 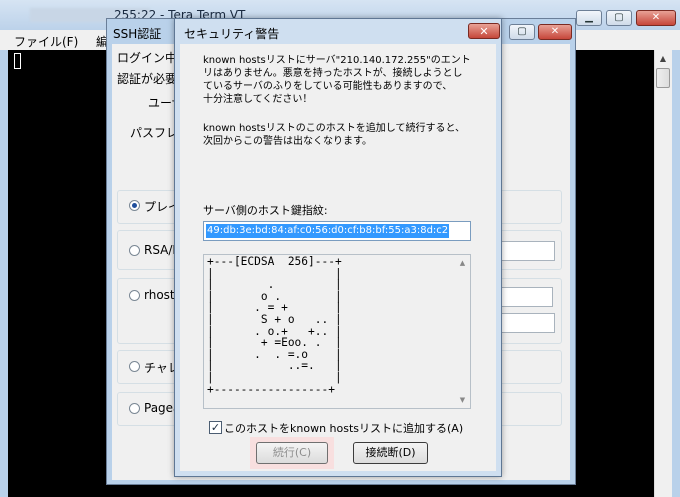 What do you see at coordinates (663, 78) in the screenshot?
I see `scroll-thumb` at bounding box center [663, 78].